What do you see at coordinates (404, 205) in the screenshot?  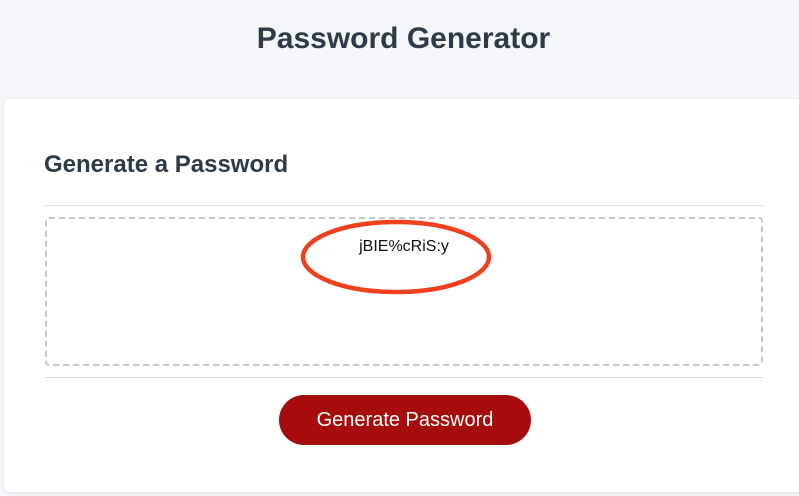 I see `card-divider-top` at bounding box center [404, 205].